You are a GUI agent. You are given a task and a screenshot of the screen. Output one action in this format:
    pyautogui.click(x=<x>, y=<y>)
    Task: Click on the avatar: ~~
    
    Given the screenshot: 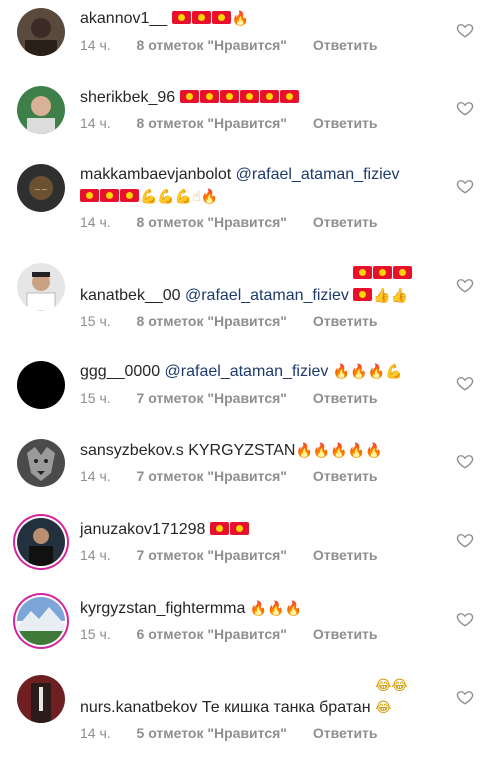 What is the action you would take?
    pyautogui.click(x=41, y=188)
    